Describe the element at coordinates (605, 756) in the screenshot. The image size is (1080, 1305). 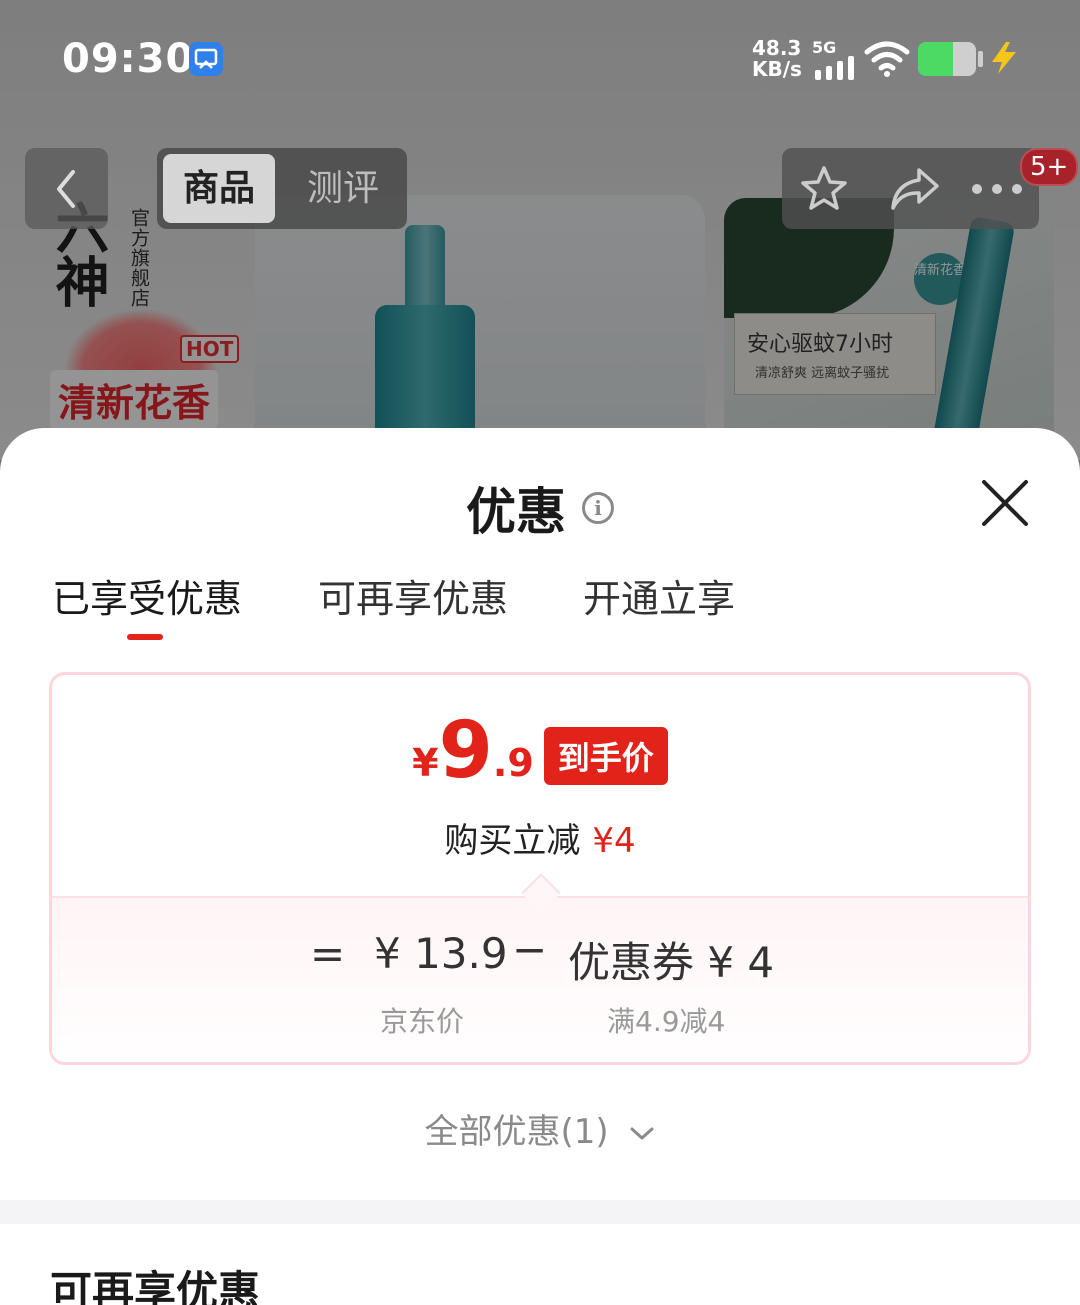
I see `final-price-tag: 到手价` at that location.